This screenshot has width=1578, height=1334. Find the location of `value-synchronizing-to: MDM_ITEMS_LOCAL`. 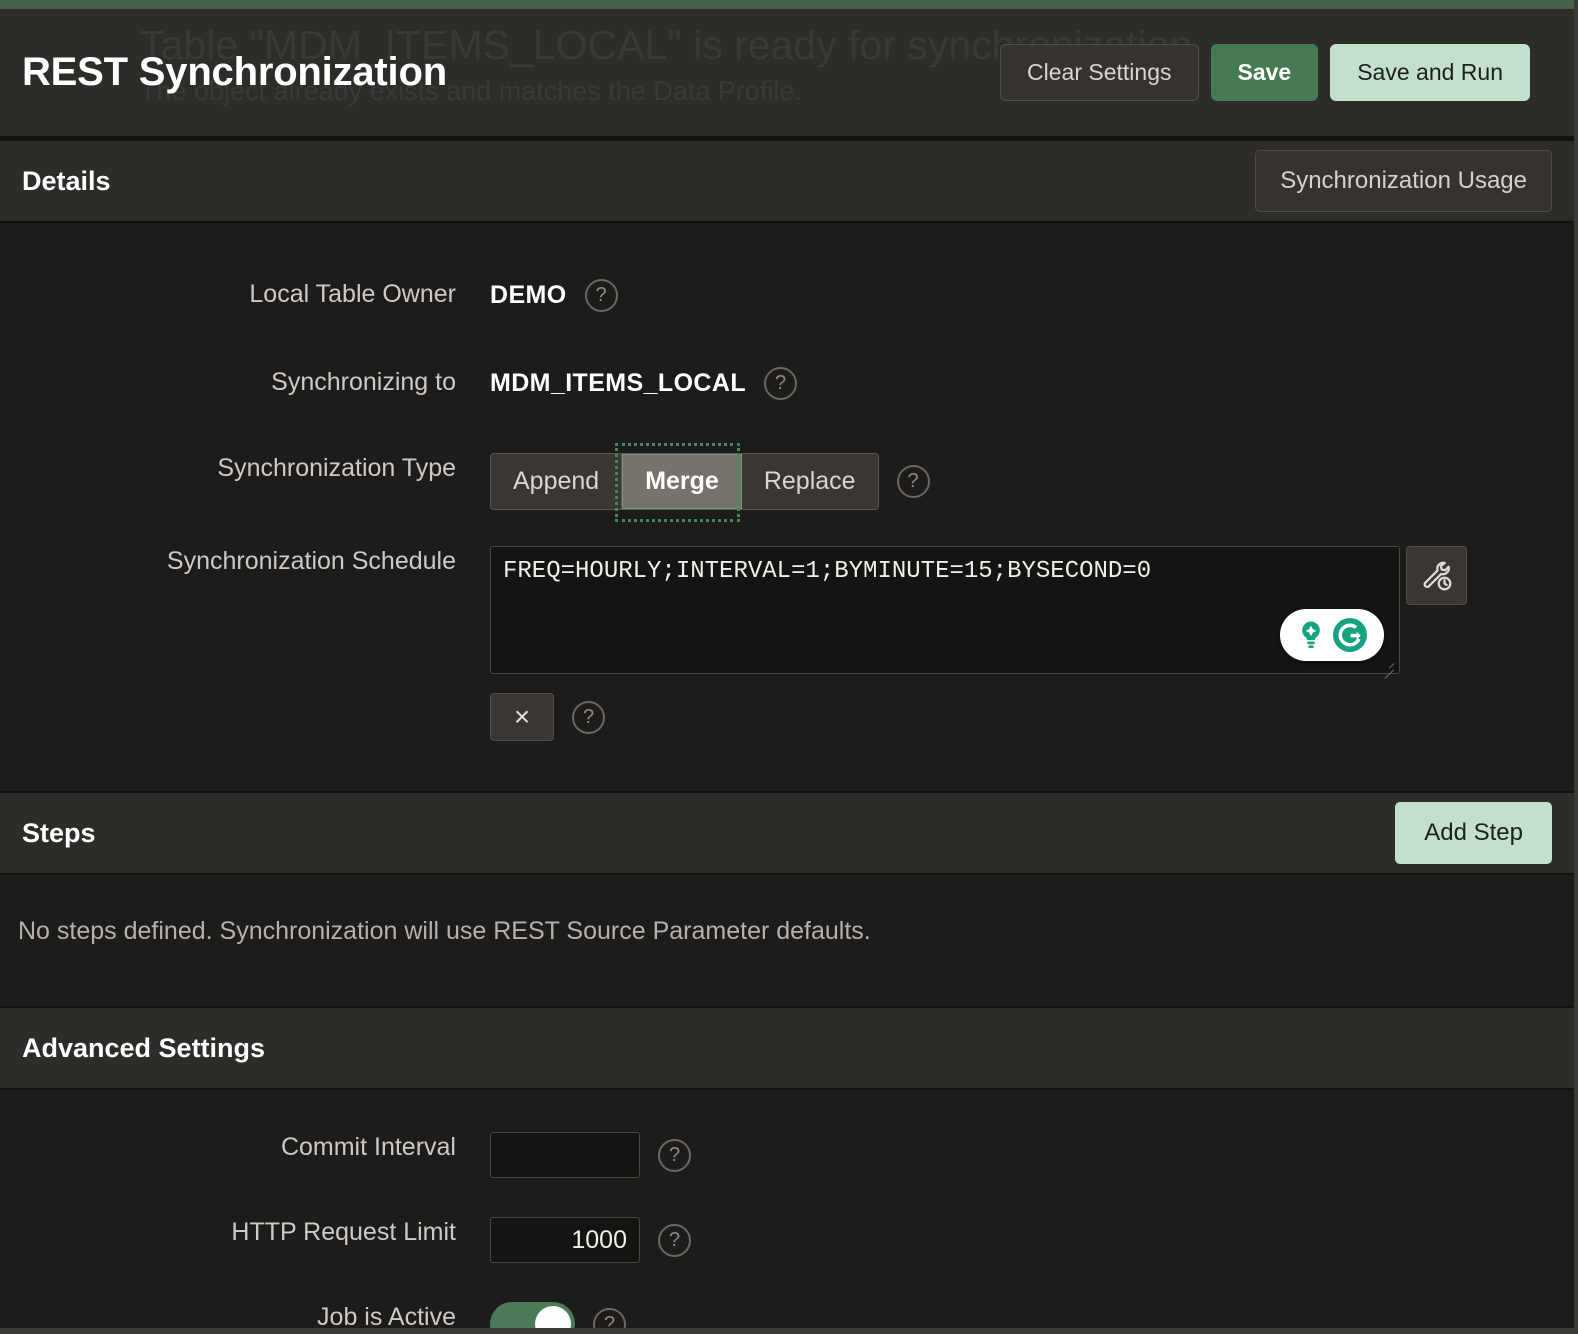

value-synchronizing-to: MDM_ITEMS_LOCAL is located at coordinates (618, 383).